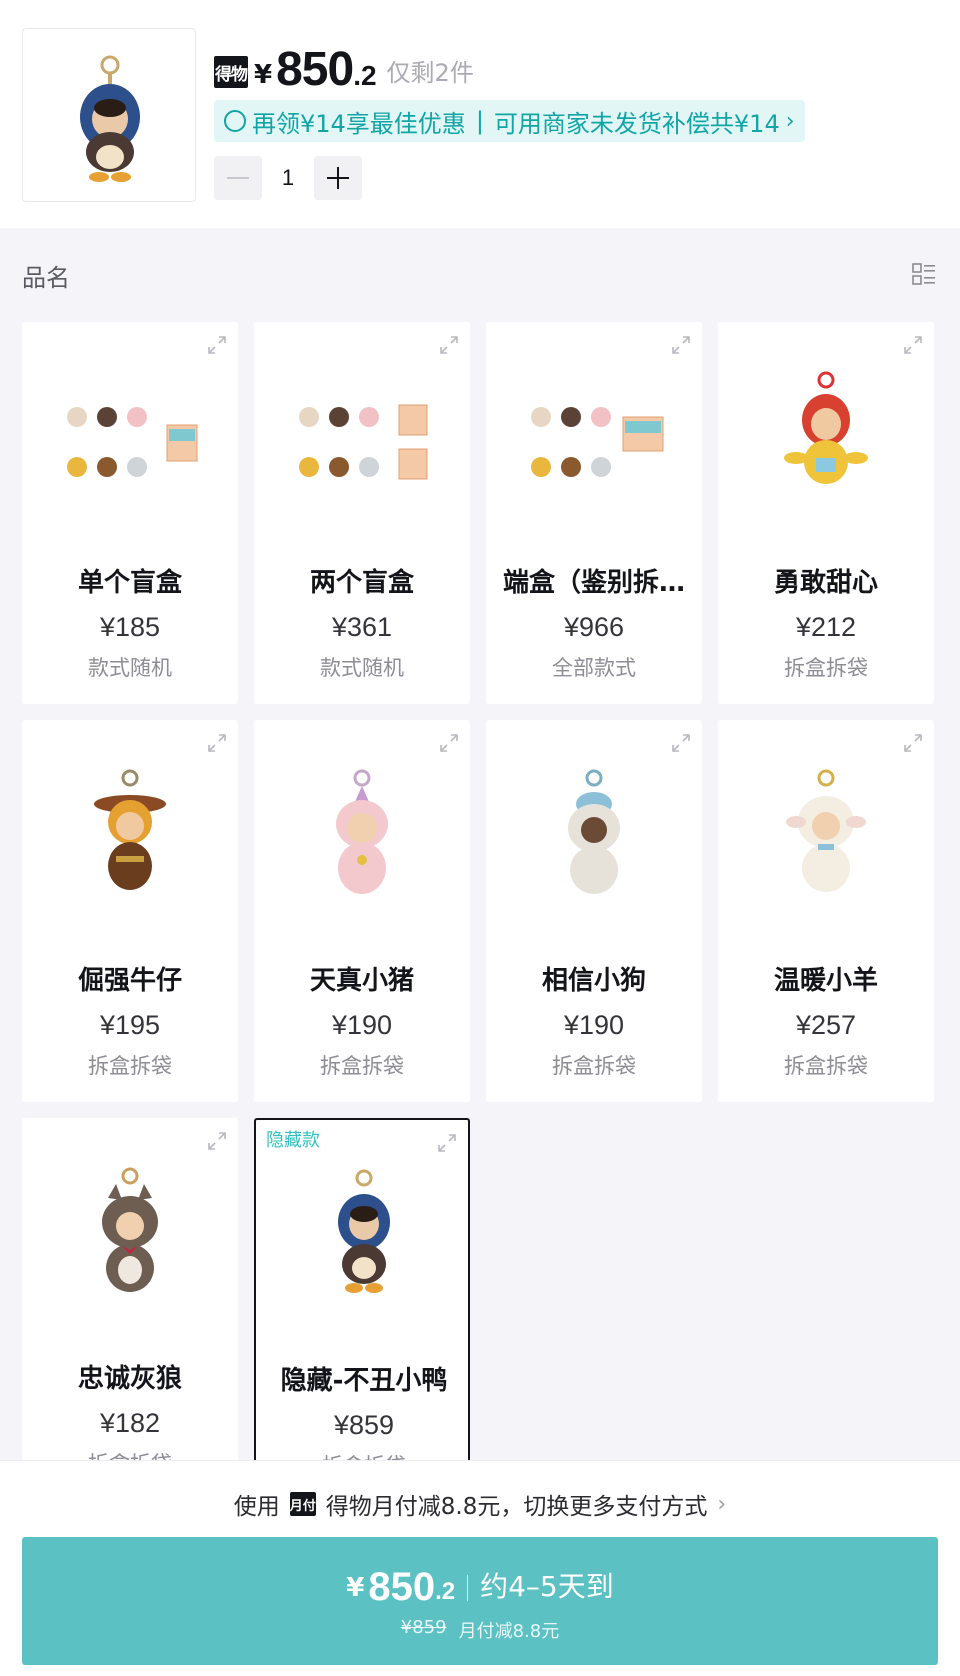  Describe the element at coordinates (231, 72) in the screenshot. I see `dewu-brand-badge: 得物` at that location.